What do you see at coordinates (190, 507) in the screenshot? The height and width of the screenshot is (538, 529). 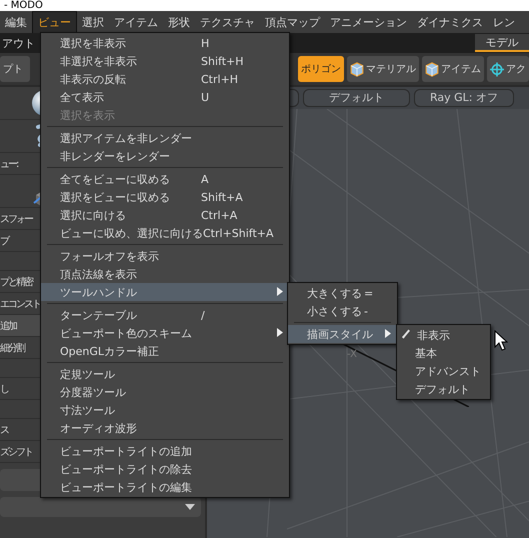 I see `caret-icon` at bounding box center [190, 507].